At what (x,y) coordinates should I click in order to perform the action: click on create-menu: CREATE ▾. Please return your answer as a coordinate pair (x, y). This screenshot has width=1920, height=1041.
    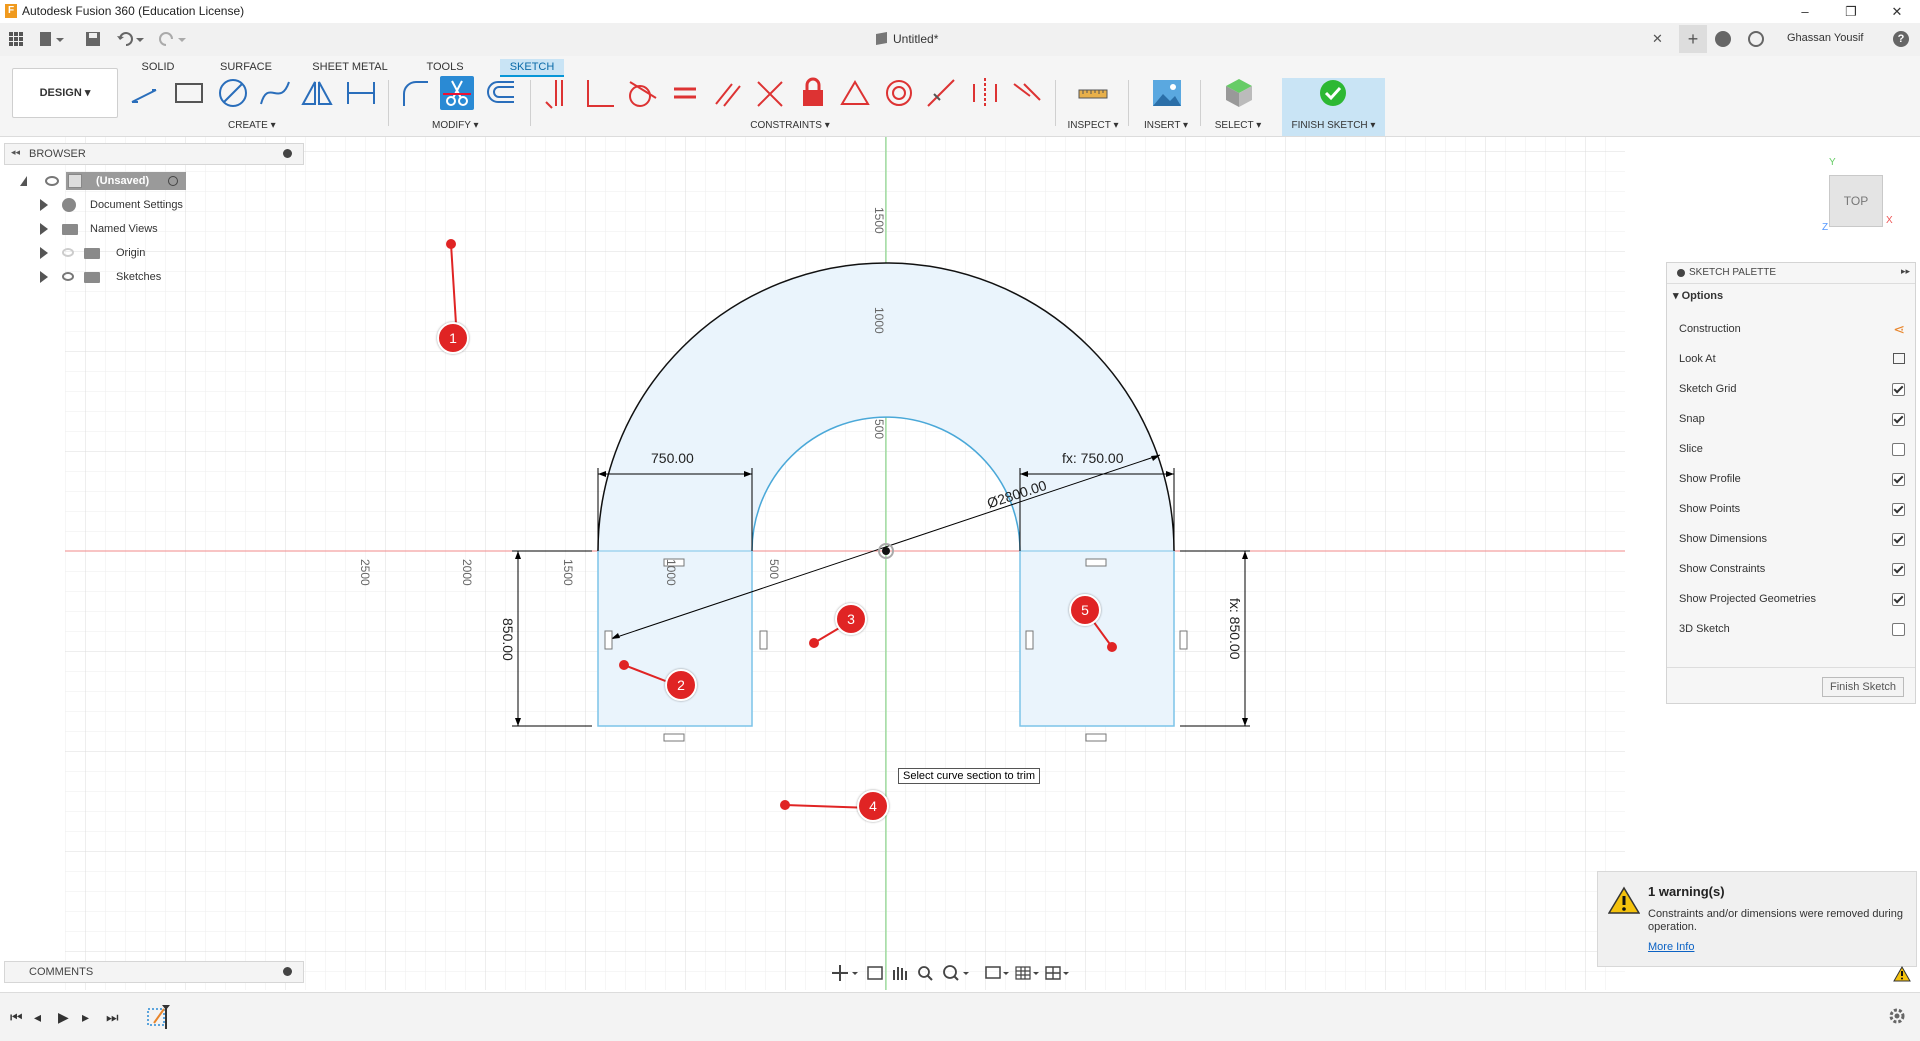
    Looking at the image, I should click on (252, 125).